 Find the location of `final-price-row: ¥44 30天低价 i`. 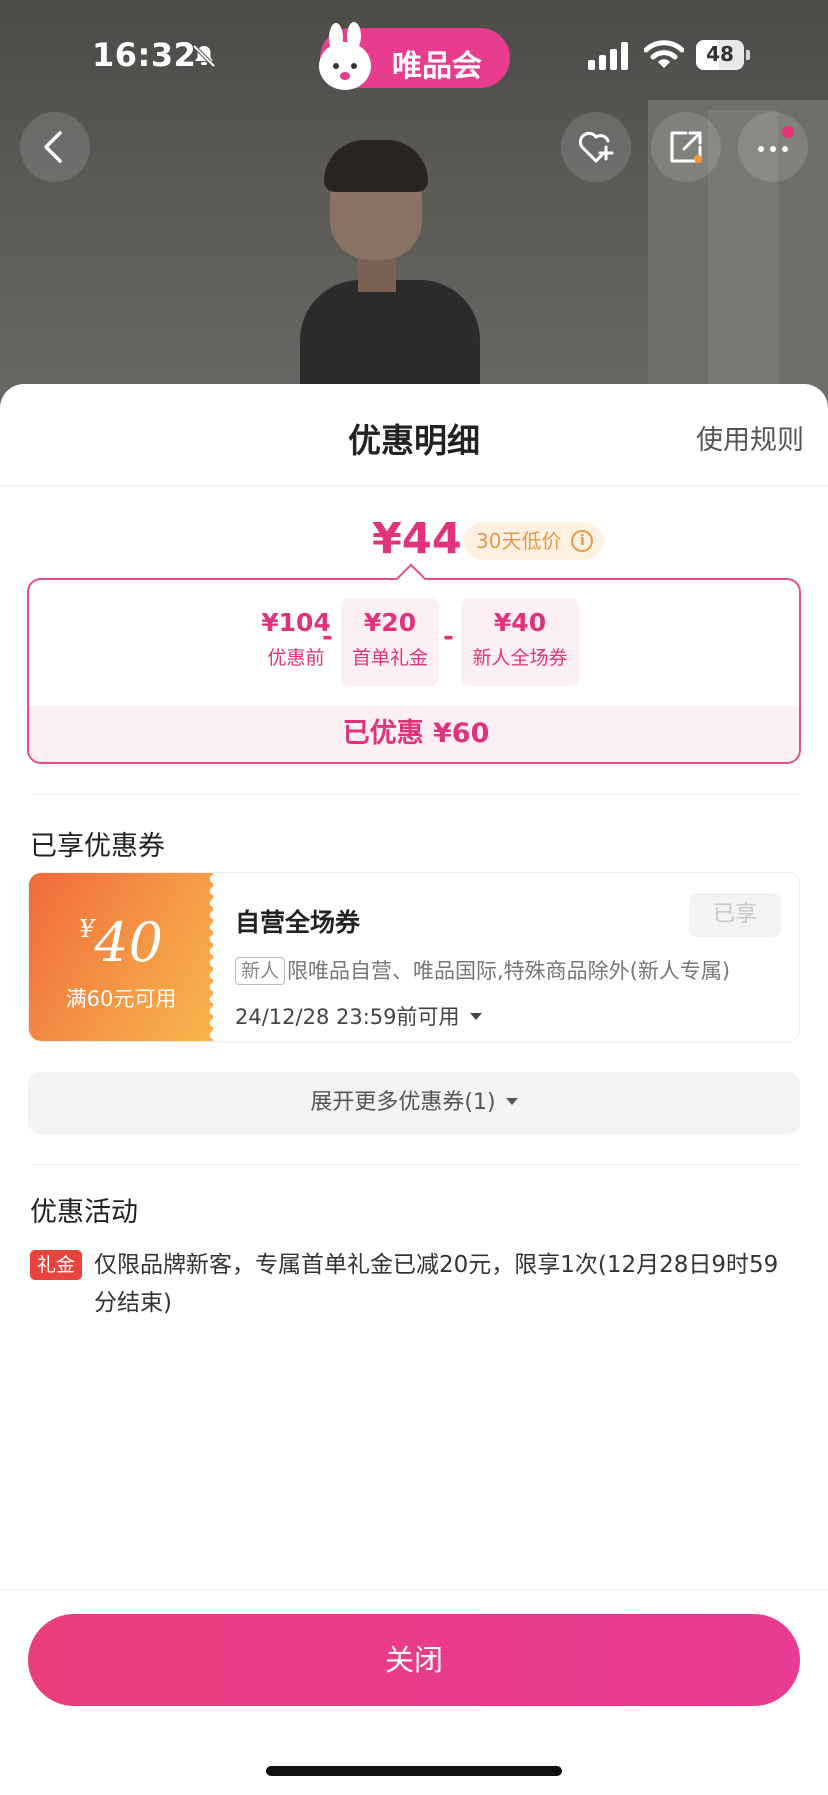

final-price-row: ¥44 30天低价 i is located at coordinates (414, 544).